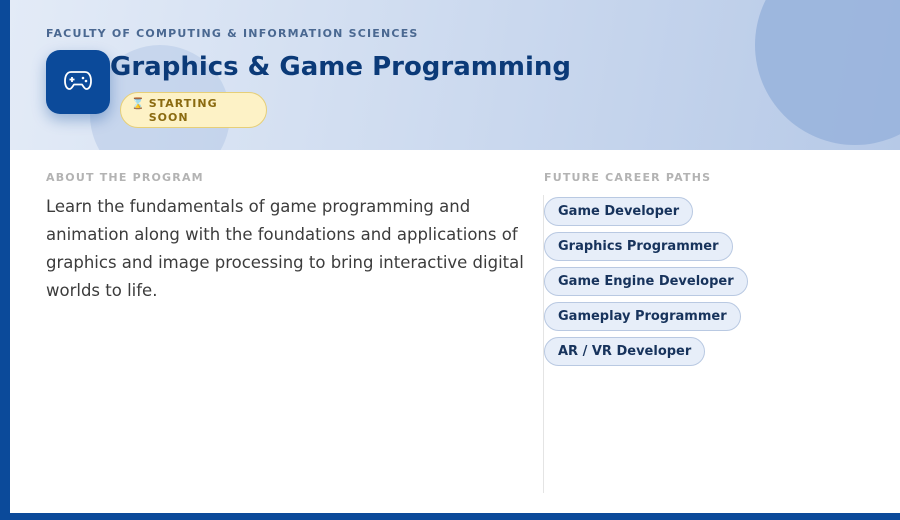 The width and height of the screenshot is (900, 520). What do you see at coordinates (625, 351) in the screenshot?
I see `career-chip: AR / VR Developer` at bounding box center [625, 351].